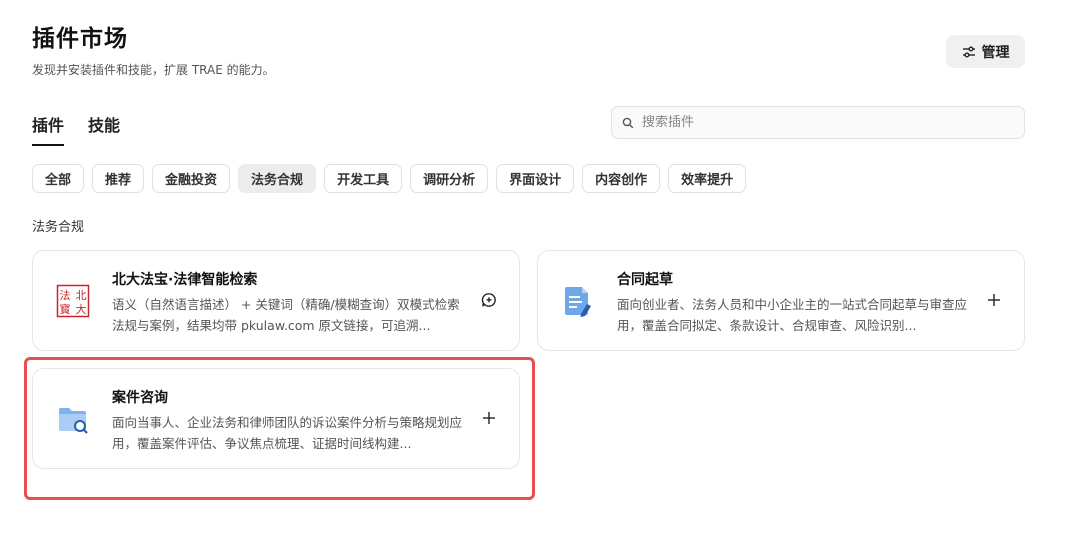 This screenshot has width=1080, height=539. Describe the element at coordinates (73, 301) in the screenshot. I see `pkulaw-seal-icon: 法 北 寳 大` at that location.